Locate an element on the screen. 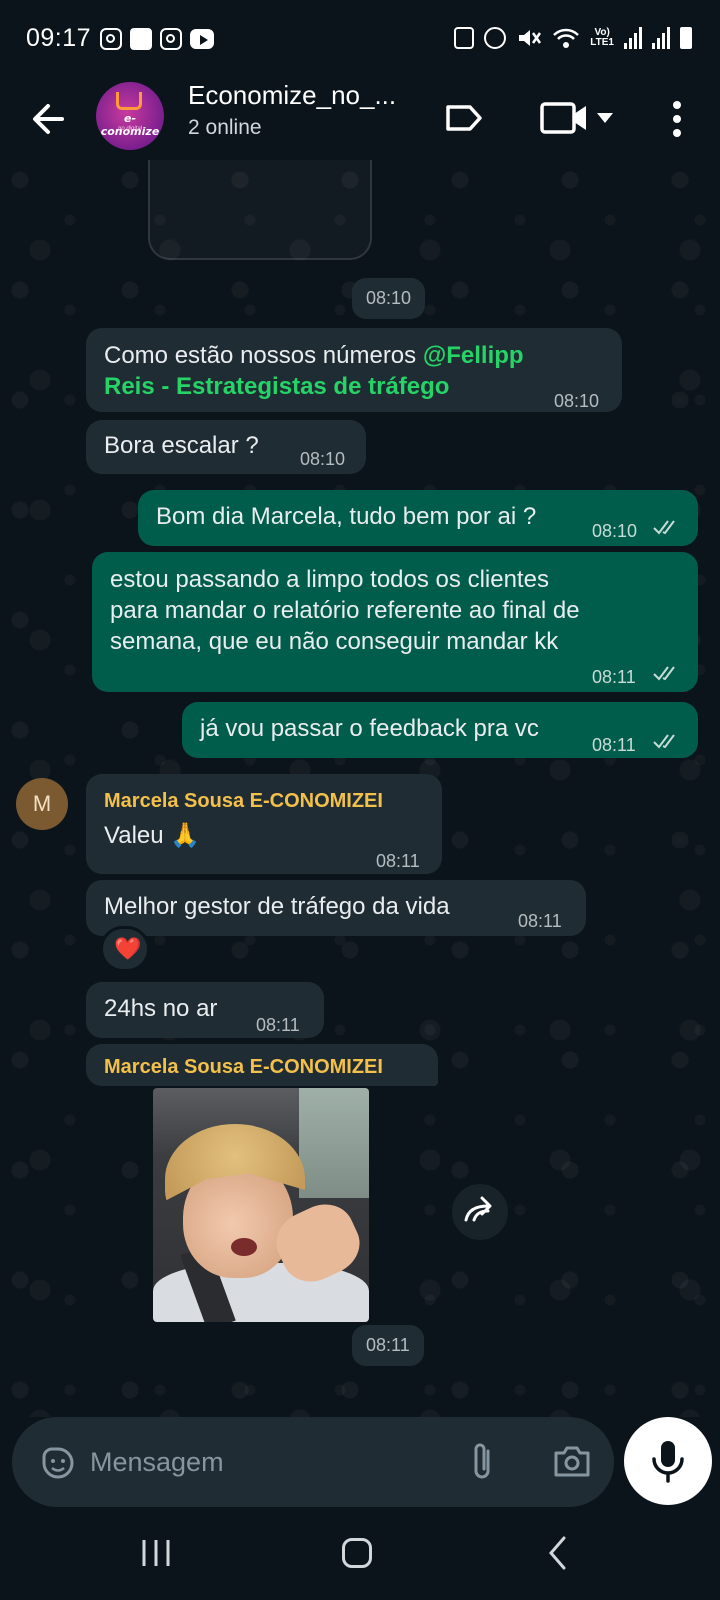 The image size is (720, 1600). label-icon is located at coordinates (464, 118).